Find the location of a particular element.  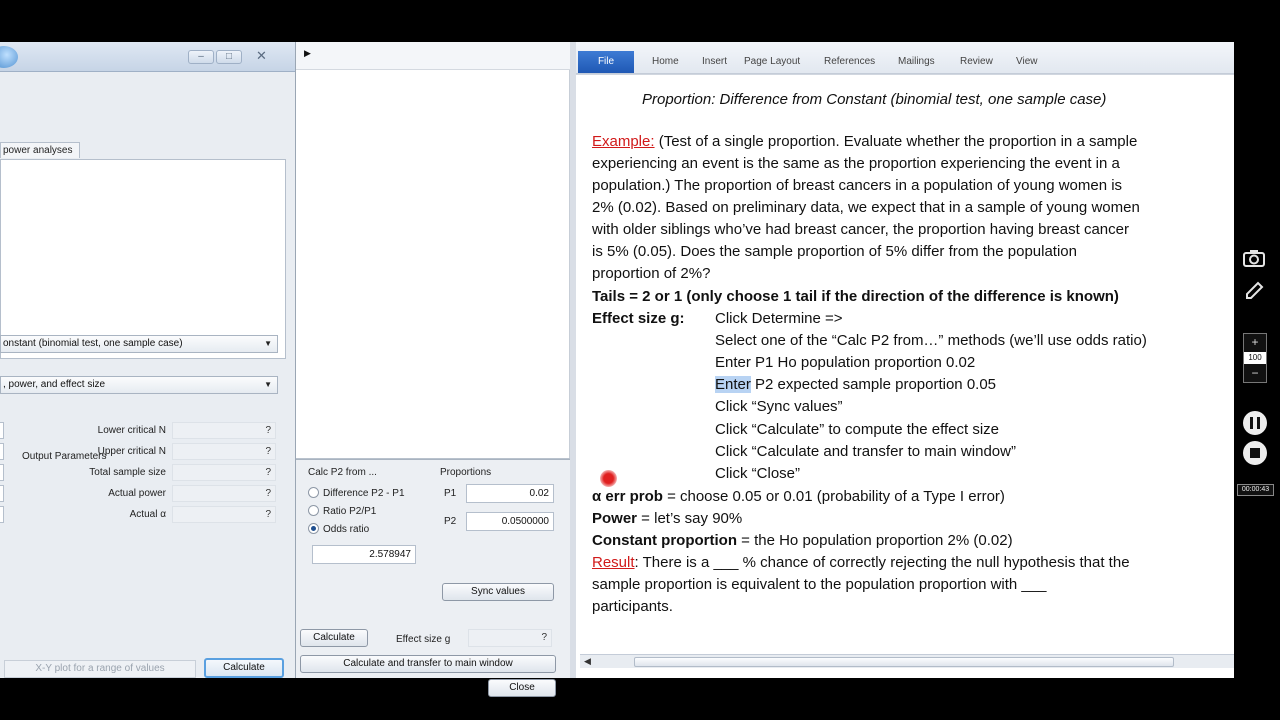

zoom-in-button: + is located at coordinates (1255, 342).